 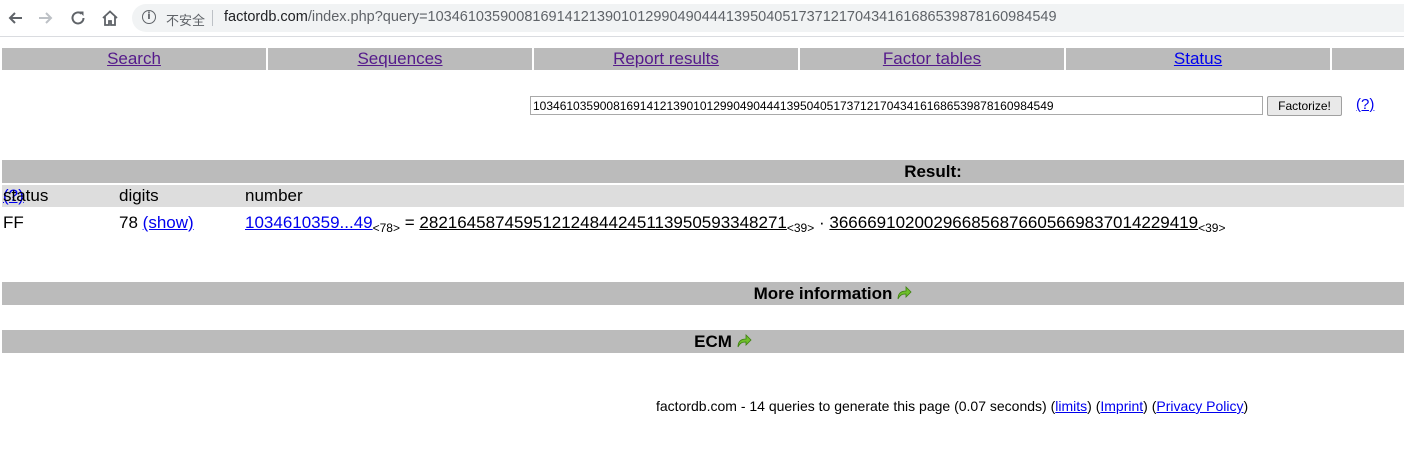 I want to click on ecm-label: ECM, so click(x=713, y=341).